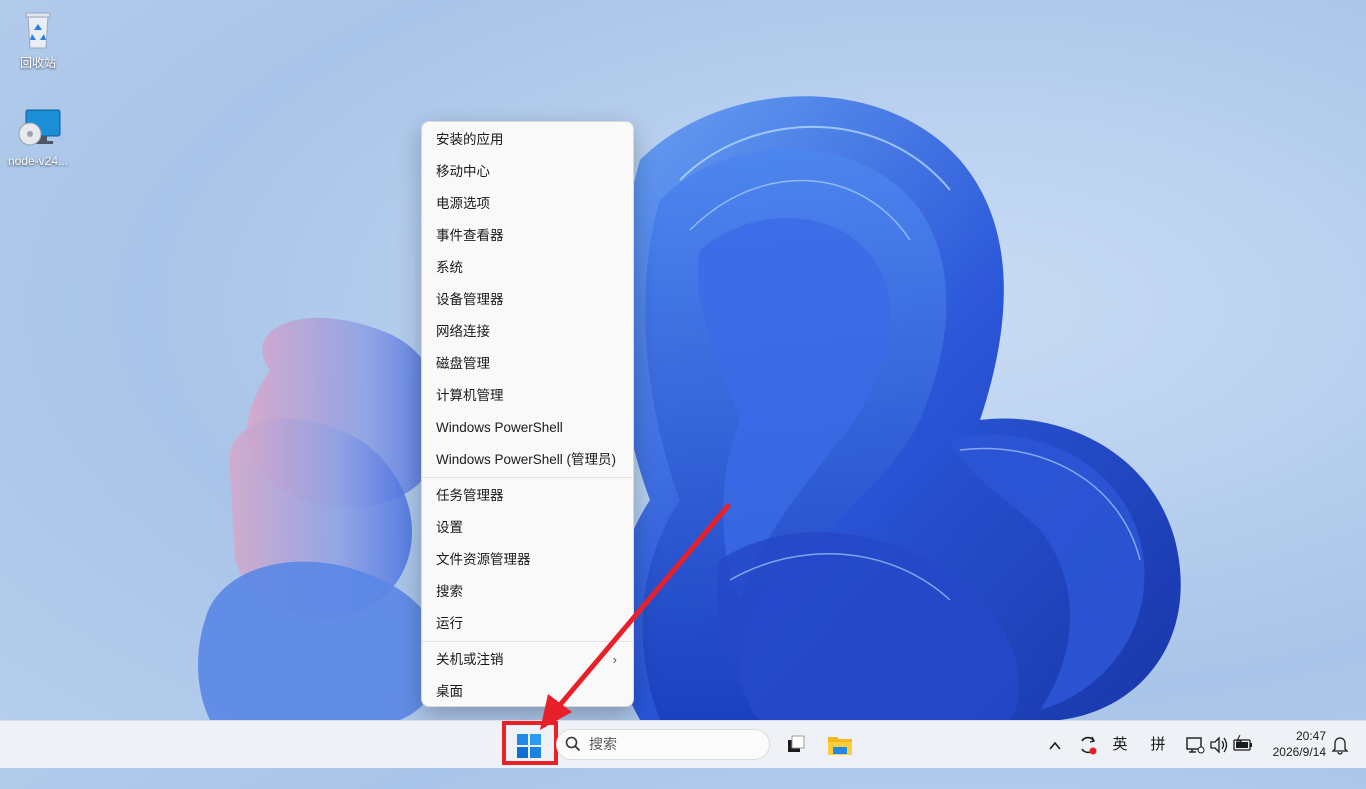  I want to click on menu-item: 移动中心, so click(527, 172).